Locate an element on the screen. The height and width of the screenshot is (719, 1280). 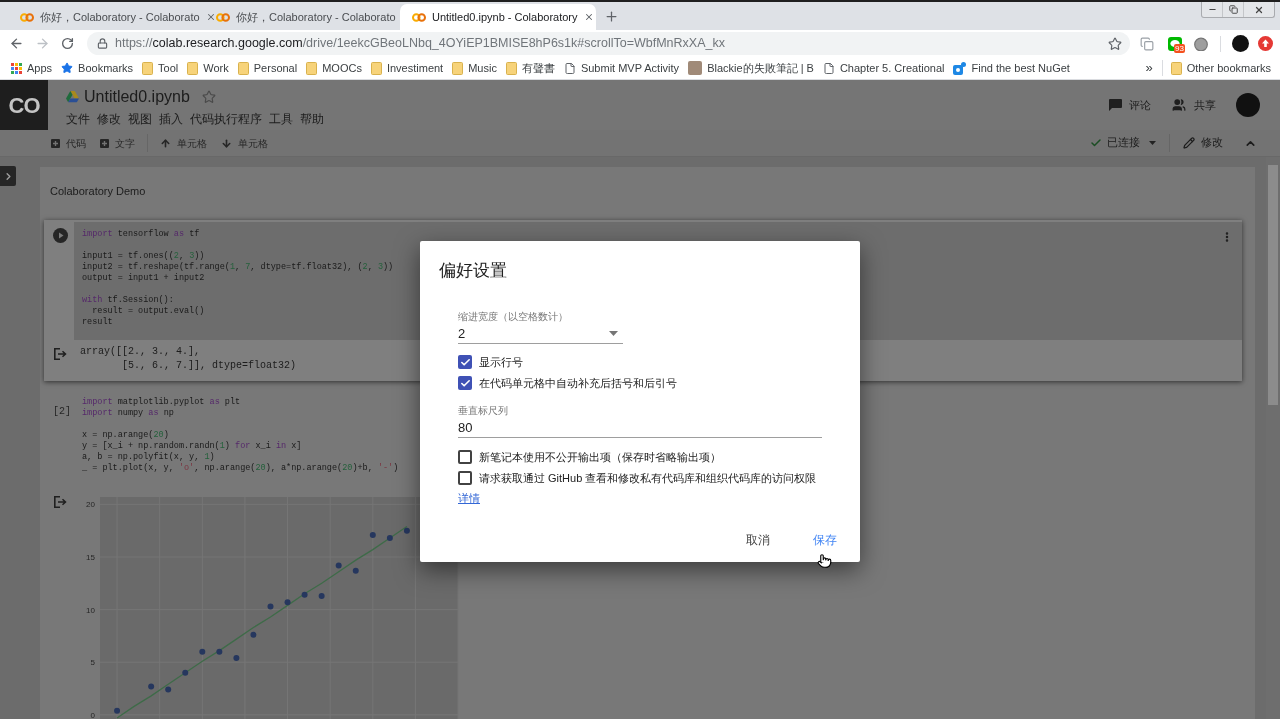
code-line: result = output.eval() is located at coordinates (148, 311).